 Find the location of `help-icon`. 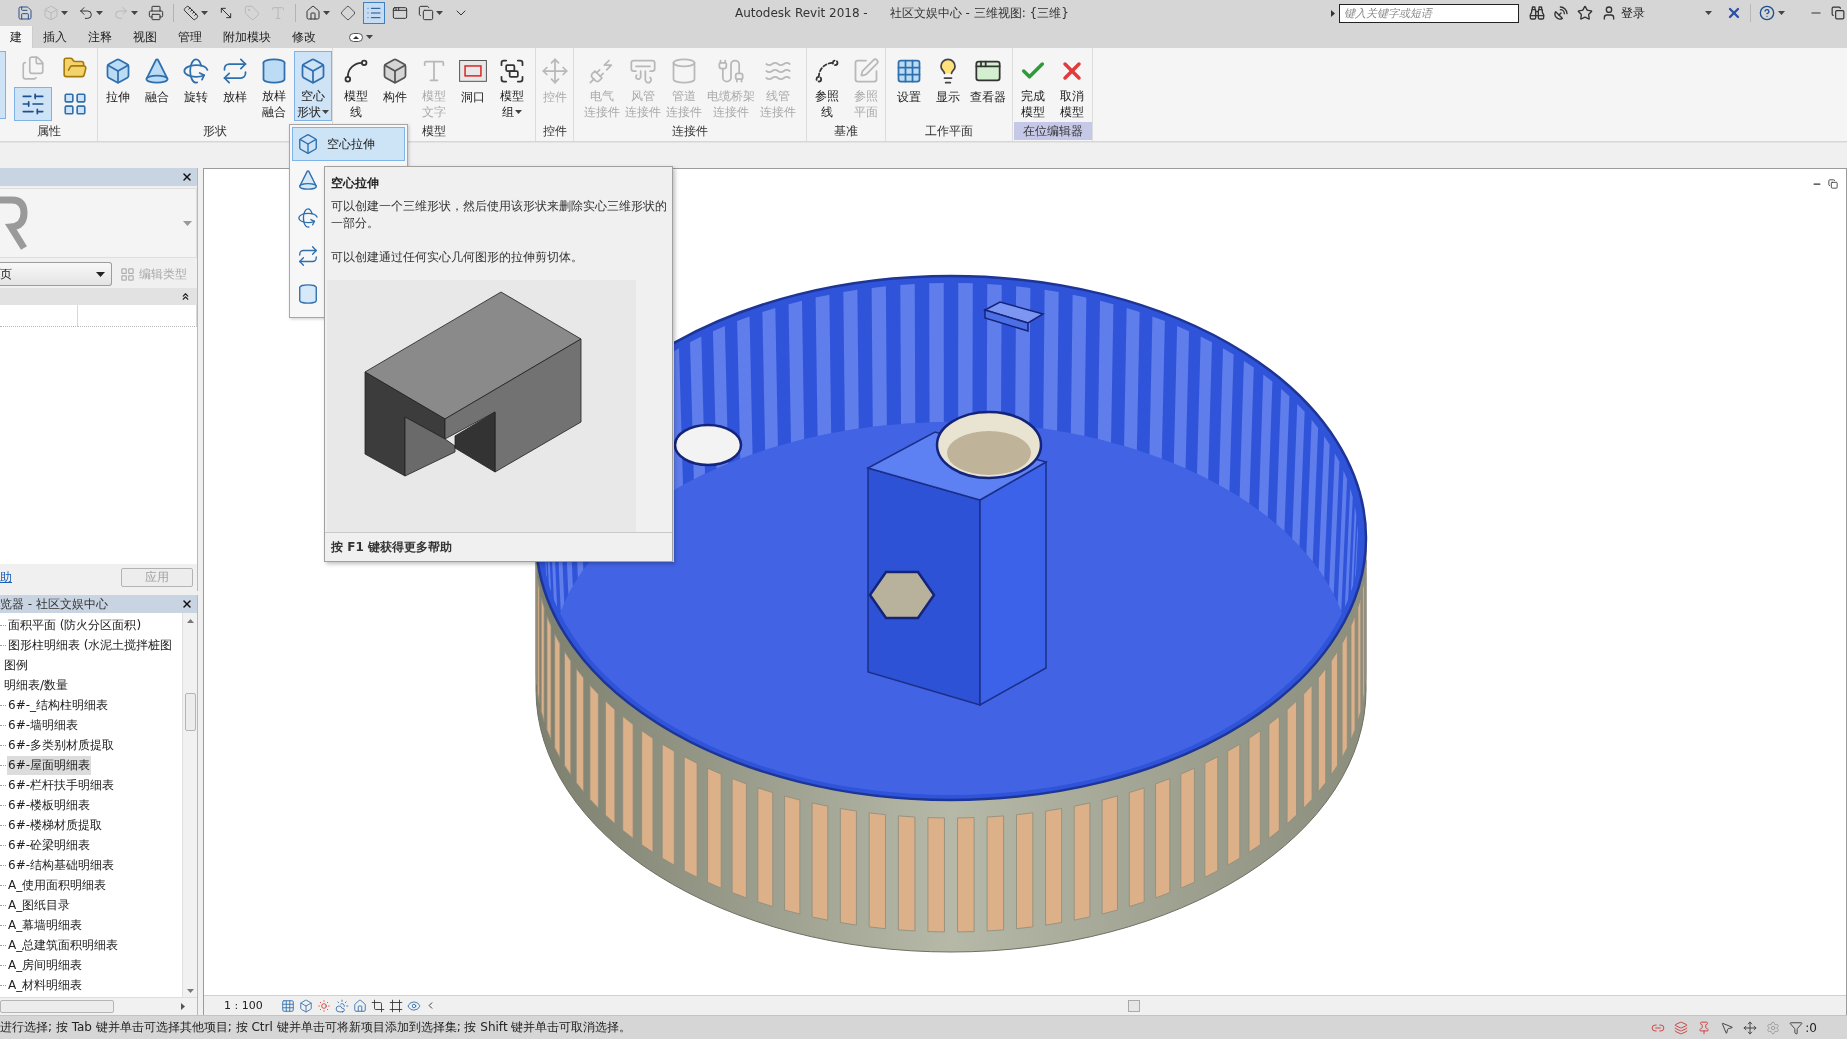

help-icon is located at coordinates (1767, 13).